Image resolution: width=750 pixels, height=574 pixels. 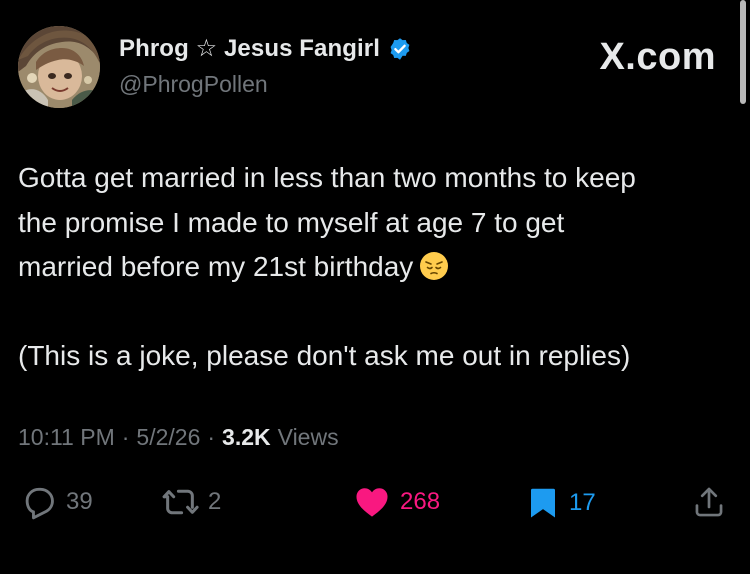 What do you see at coordinates (420, 501) in the screenshot?
I see `like-count: 268` at bounding box center [420, 501].